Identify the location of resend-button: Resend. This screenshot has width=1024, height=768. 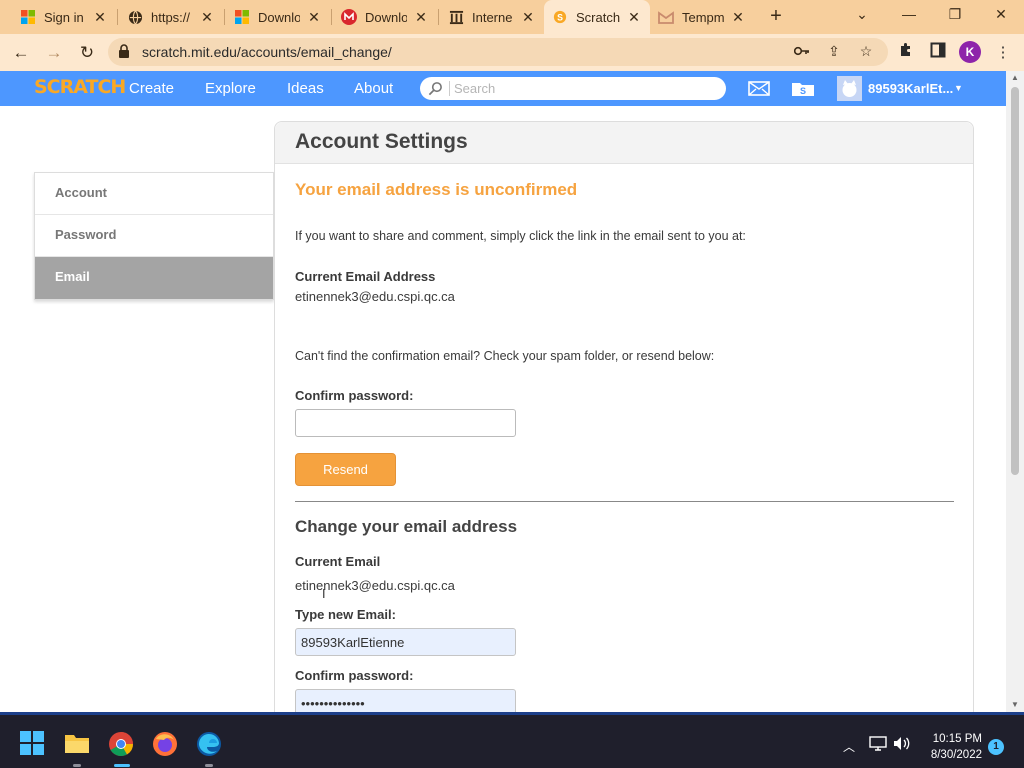
(345, 469).